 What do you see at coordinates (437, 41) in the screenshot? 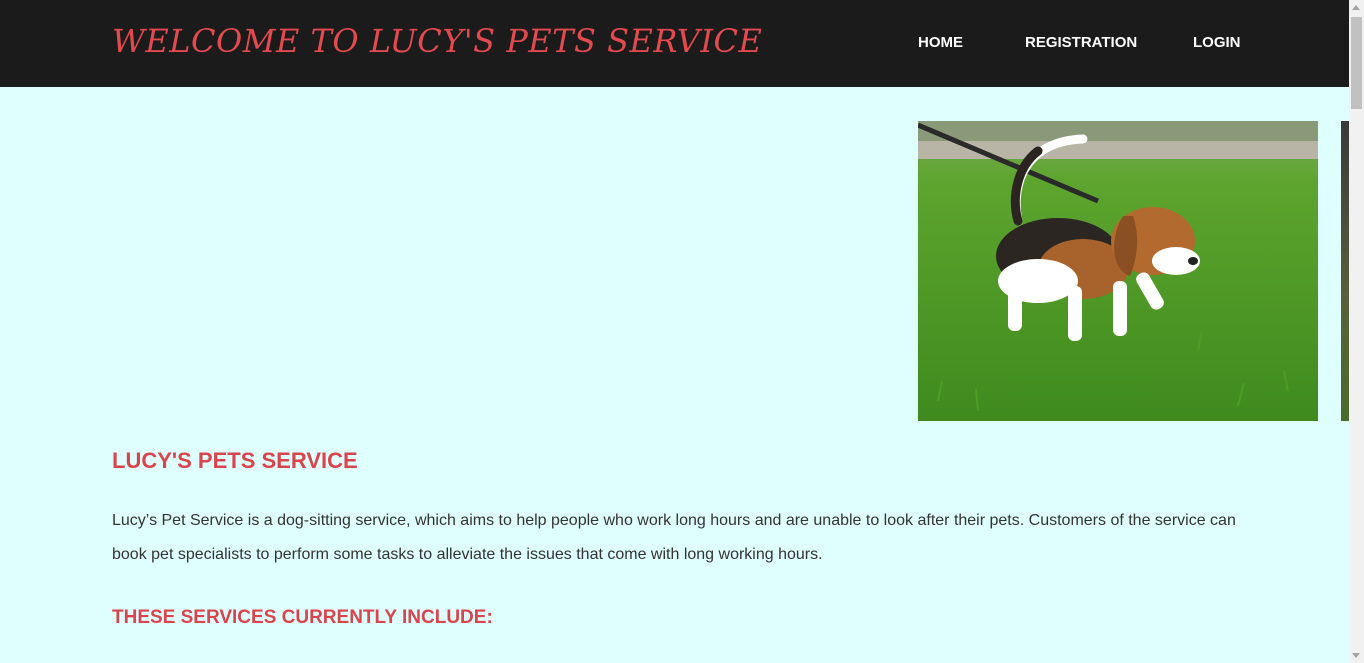
I see `site-title: WELCOME TO LUCY'S PETS SERVICE` at bounding box center [437, 41].